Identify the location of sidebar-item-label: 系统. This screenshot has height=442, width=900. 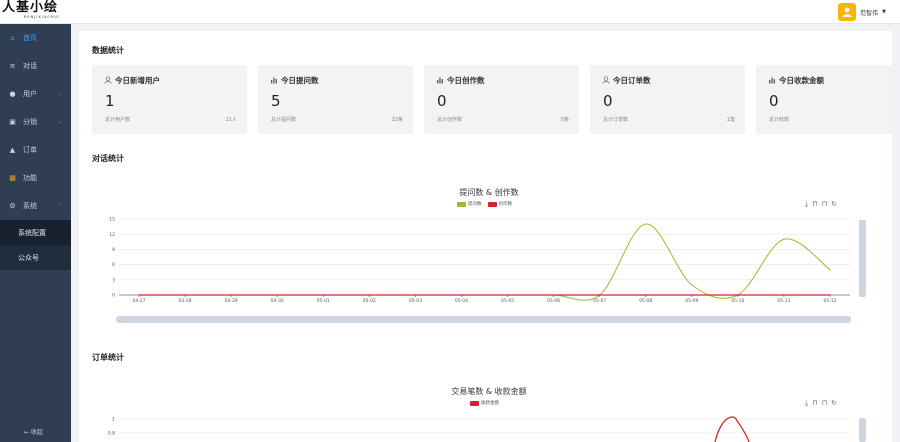
(30, 206).